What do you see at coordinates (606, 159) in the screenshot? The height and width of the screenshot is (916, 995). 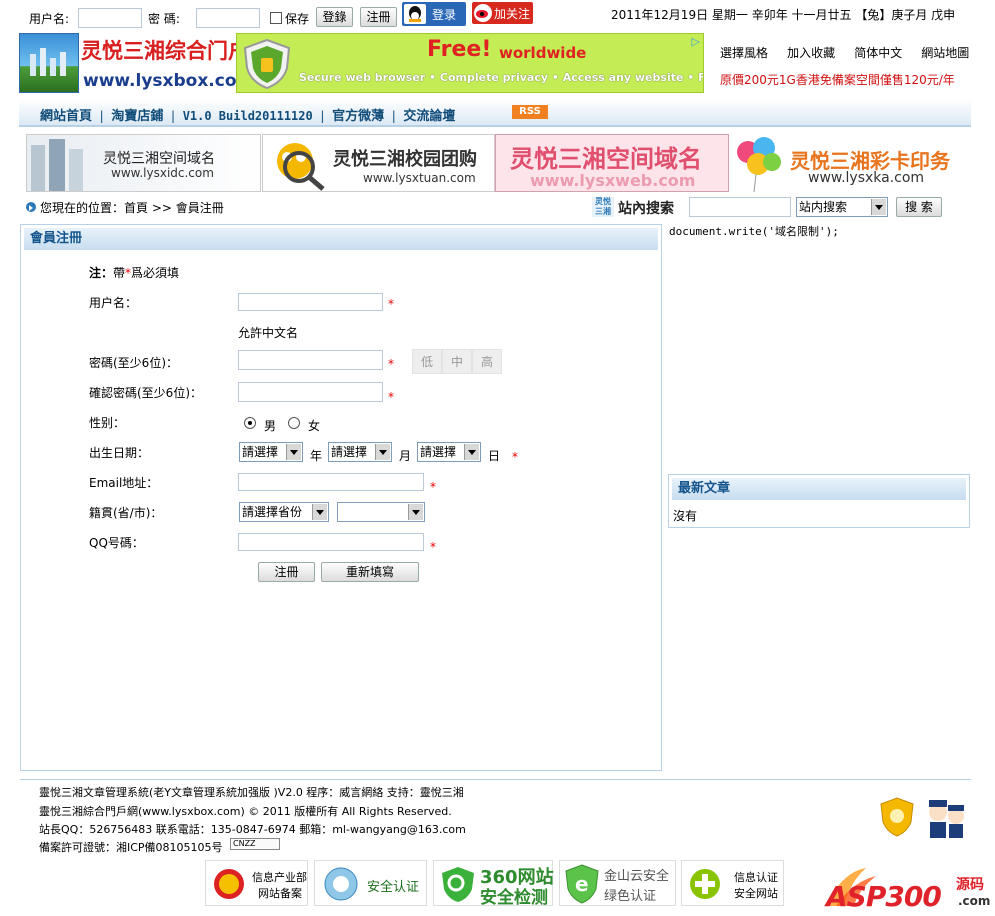 I see `banner-web-title: 灵悦三湘空间域名` at bounding box center [606, 159].